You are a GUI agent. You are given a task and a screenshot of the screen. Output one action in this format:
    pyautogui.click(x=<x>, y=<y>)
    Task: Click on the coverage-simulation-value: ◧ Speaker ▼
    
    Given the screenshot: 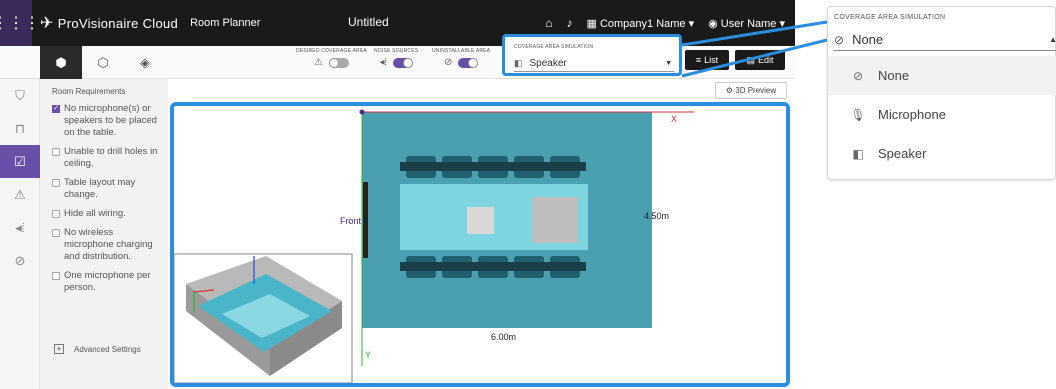 What is the action you would take?
    pyautogui.click(x=594, y=64)
    